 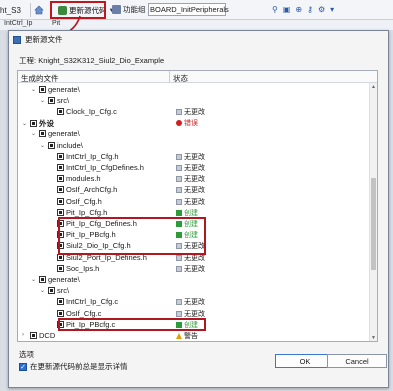 What do you see at coordinates (373, 338) in the screenshot?
I see `scroll-down-icon: ▼` at bounding box center [373, 338].